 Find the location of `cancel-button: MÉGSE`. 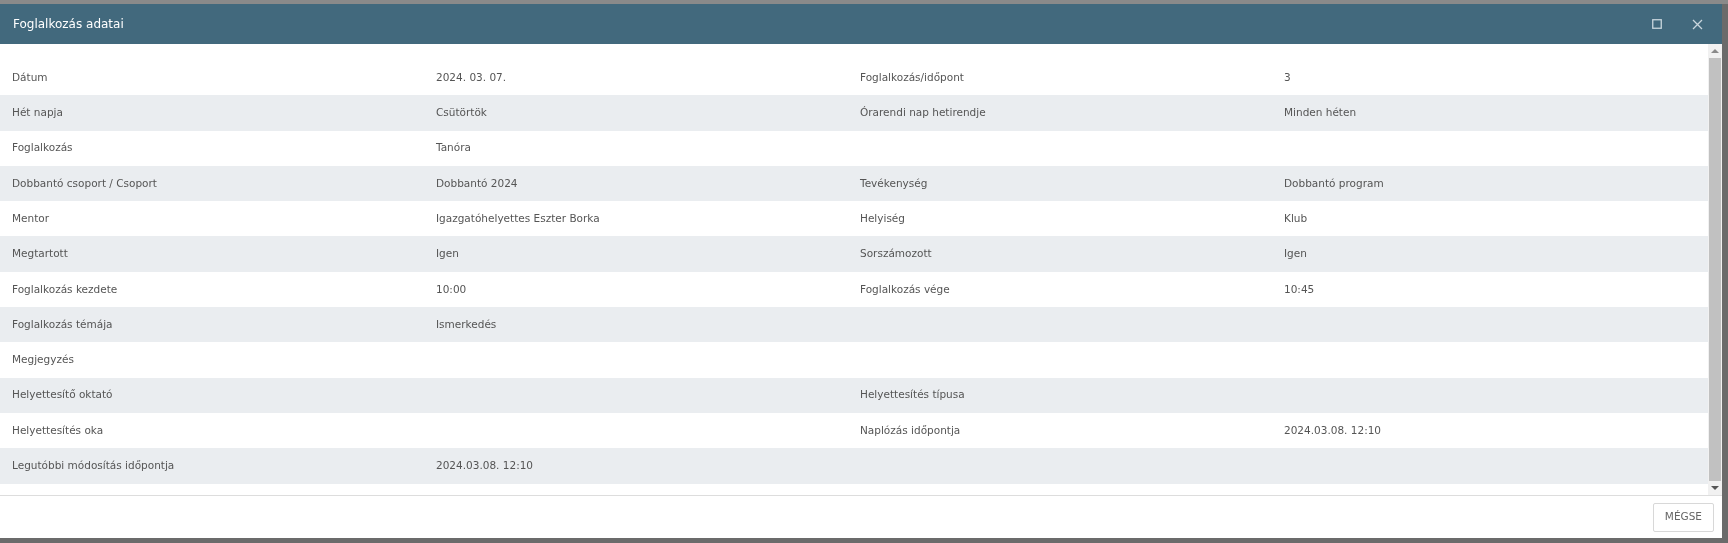

cancel-button: MÉGSE is located at coordinates (1683, 517).